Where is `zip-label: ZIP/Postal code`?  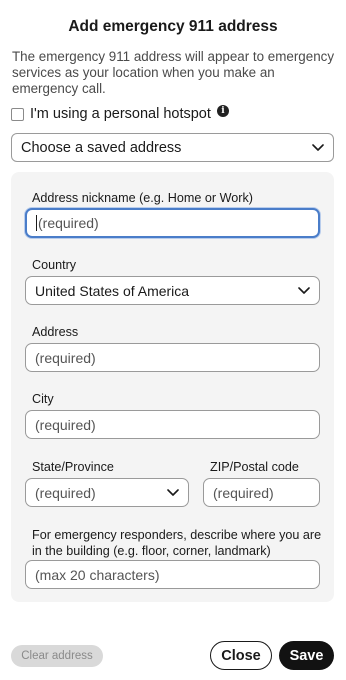
zip-label: ZIP/Postal code is located at coordinates (254, 467).